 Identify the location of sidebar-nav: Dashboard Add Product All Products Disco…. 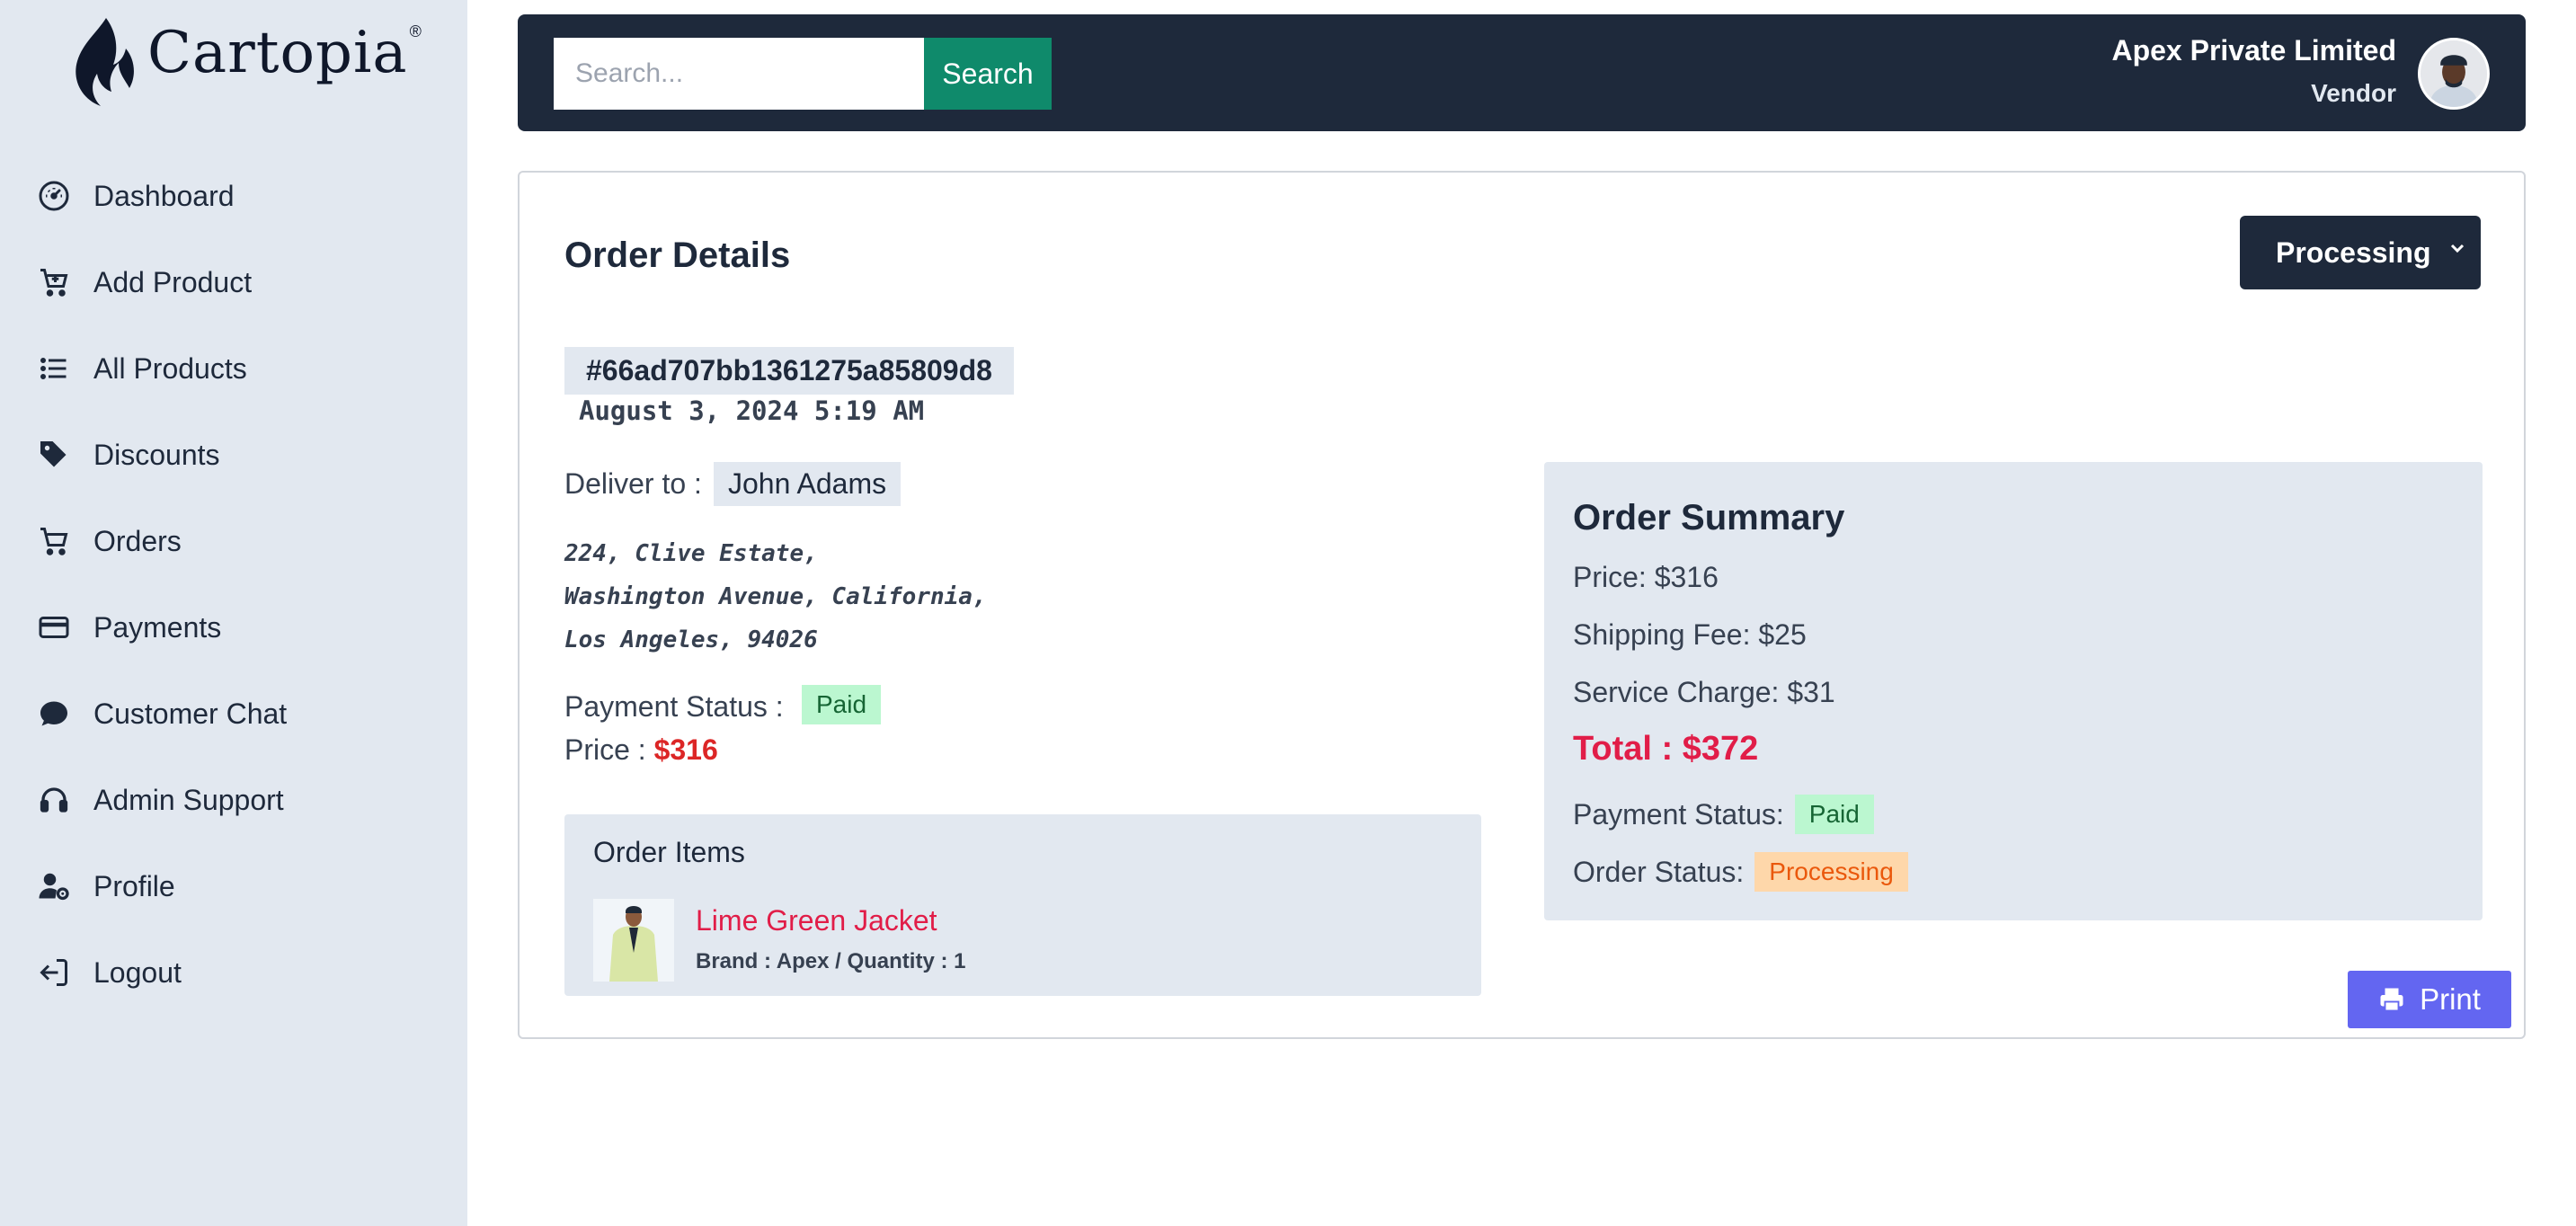
(161, 584).